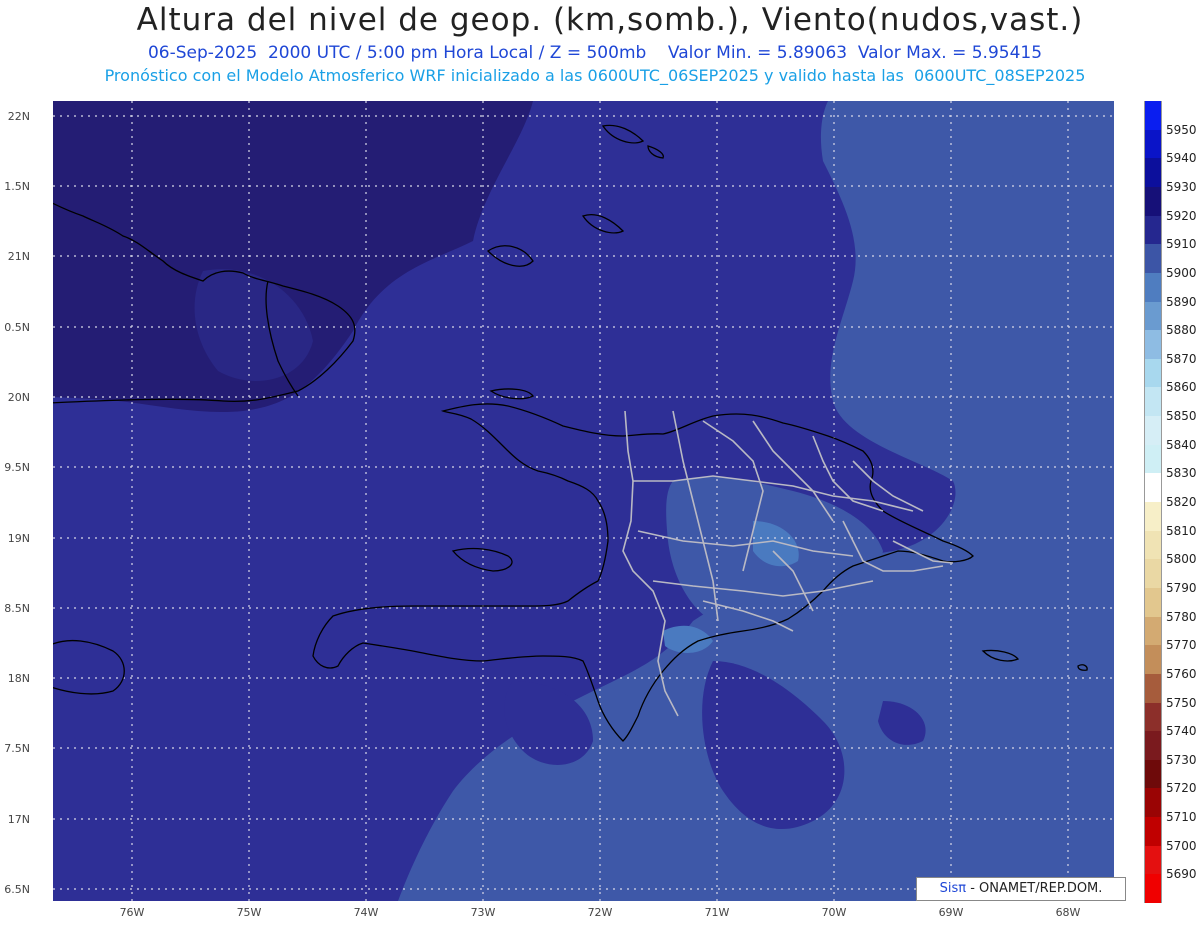 The image size is (1200, 927). Describe the element at coordinates (18, 538) in the screenshot. I see `y-tick-label: 19N` at that location.